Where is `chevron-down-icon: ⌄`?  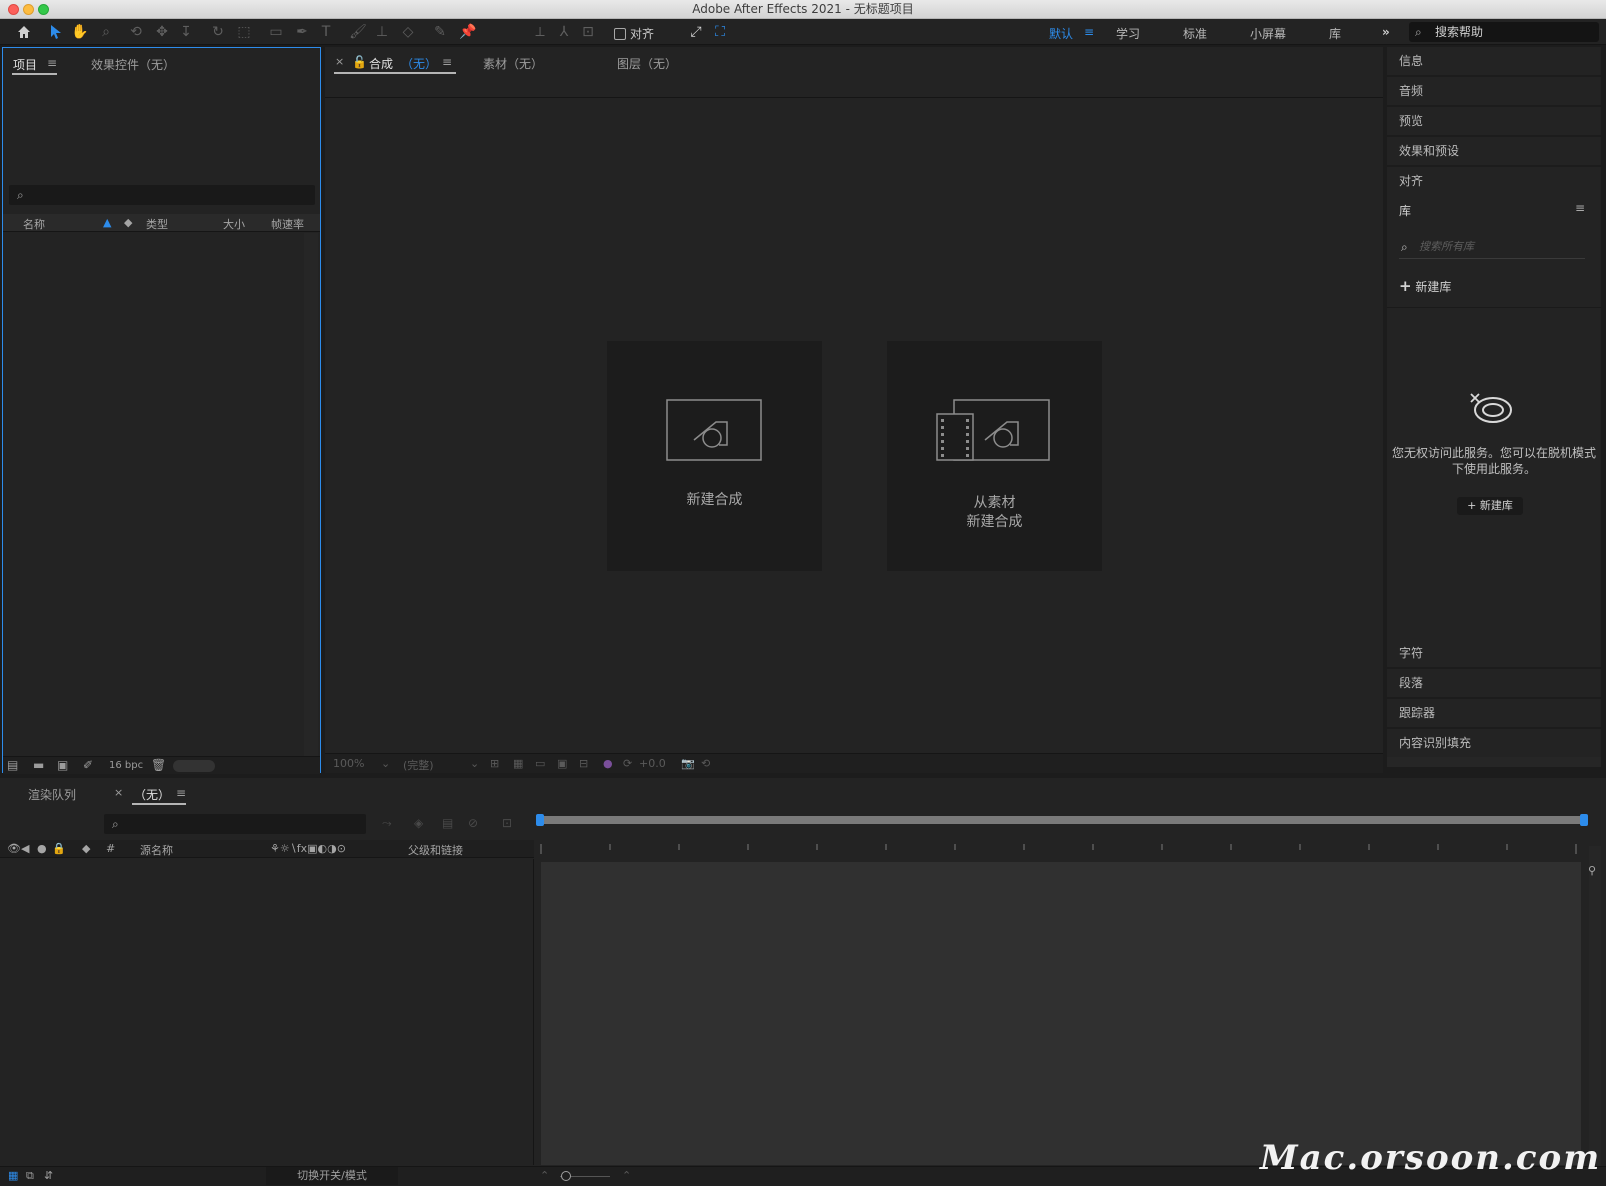 chevron-down-icon: ⌄ is located at coordinates (474, 763).